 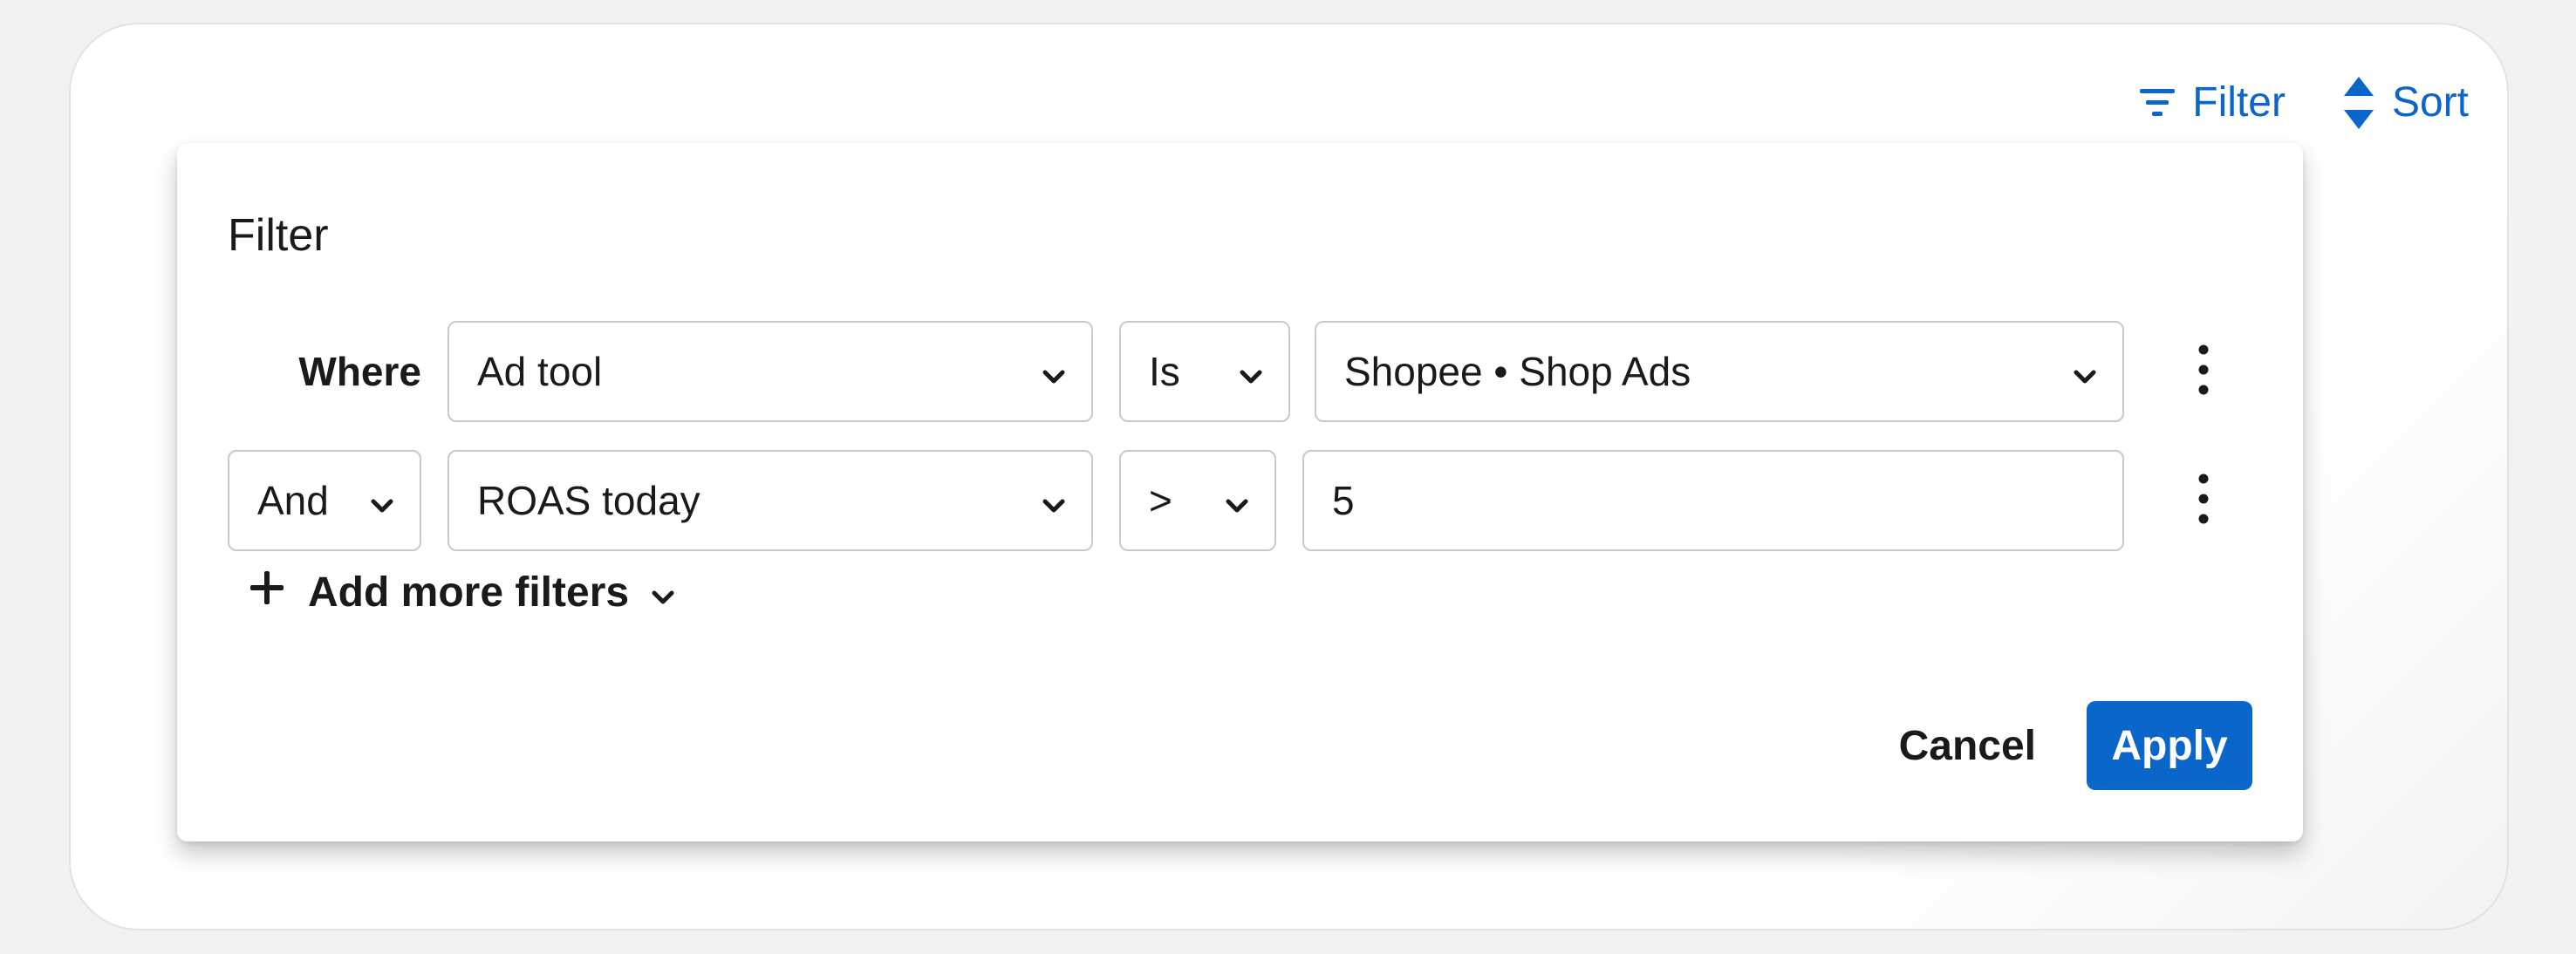 What do you see at coordinates (2358, 103) in the screenshot?
I see `sort-icon` at bounding box center [2358, 103].